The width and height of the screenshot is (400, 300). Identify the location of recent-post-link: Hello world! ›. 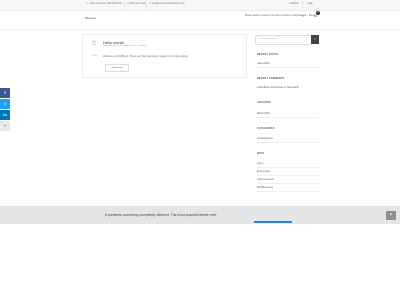
(288, 63).